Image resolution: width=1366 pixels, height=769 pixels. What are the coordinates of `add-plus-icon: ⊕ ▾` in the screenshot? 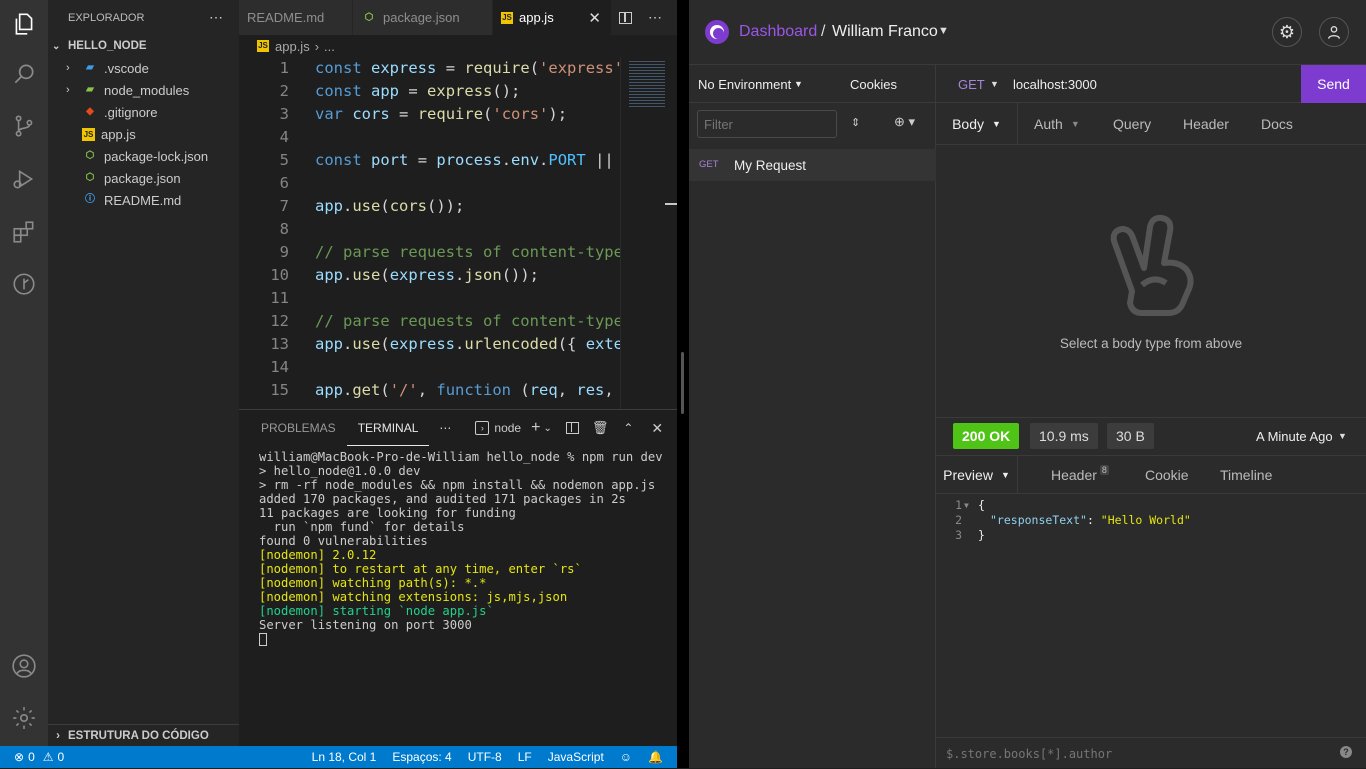 It's located at (904, 122).